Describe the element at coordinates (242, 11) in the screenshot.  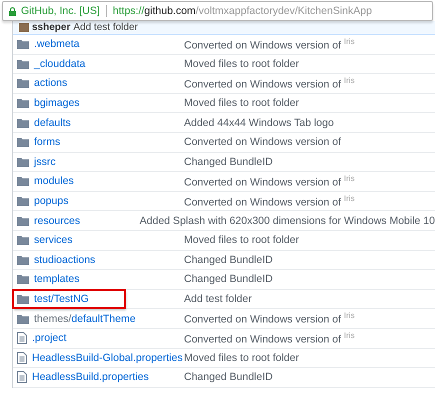
I see `url-text: https://github.com/voltmxappfactorydev/KitchenSinkApp` at that location.